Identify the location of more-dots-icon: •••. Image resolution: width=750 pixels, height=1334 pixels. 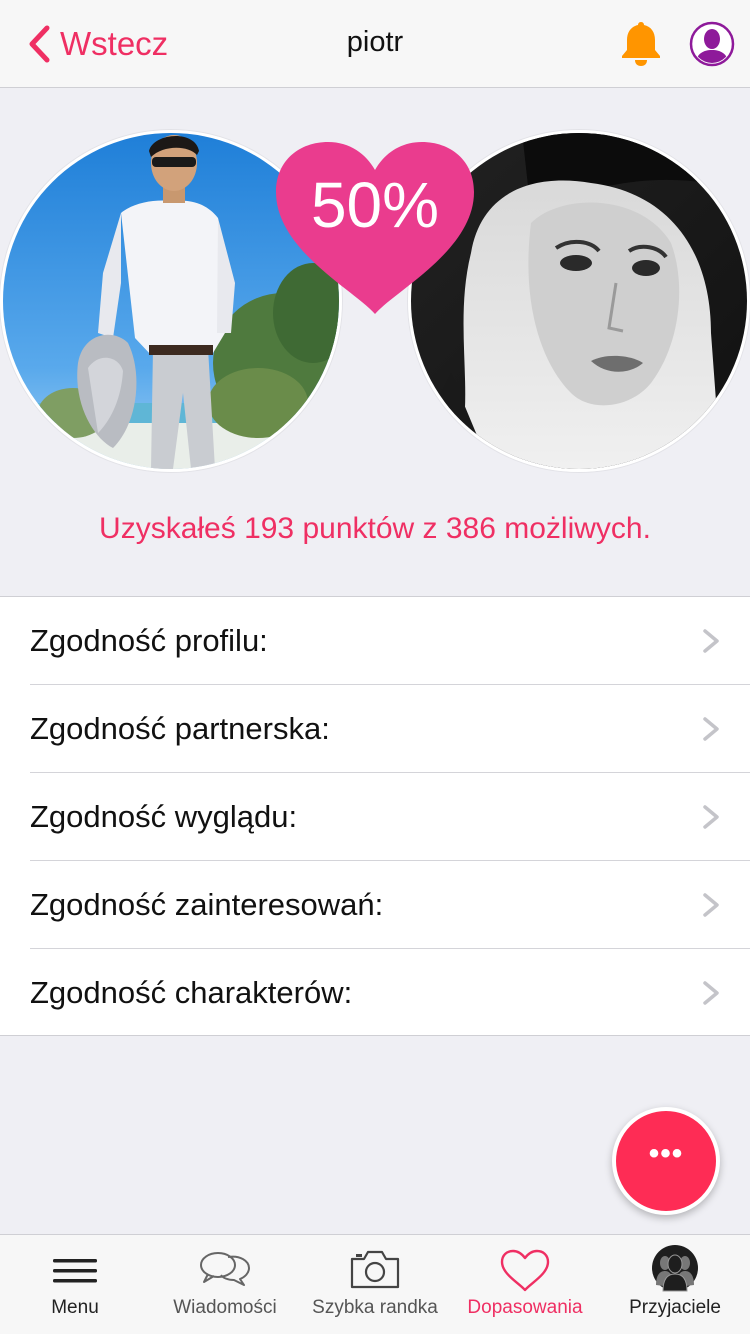
(666, 1153).